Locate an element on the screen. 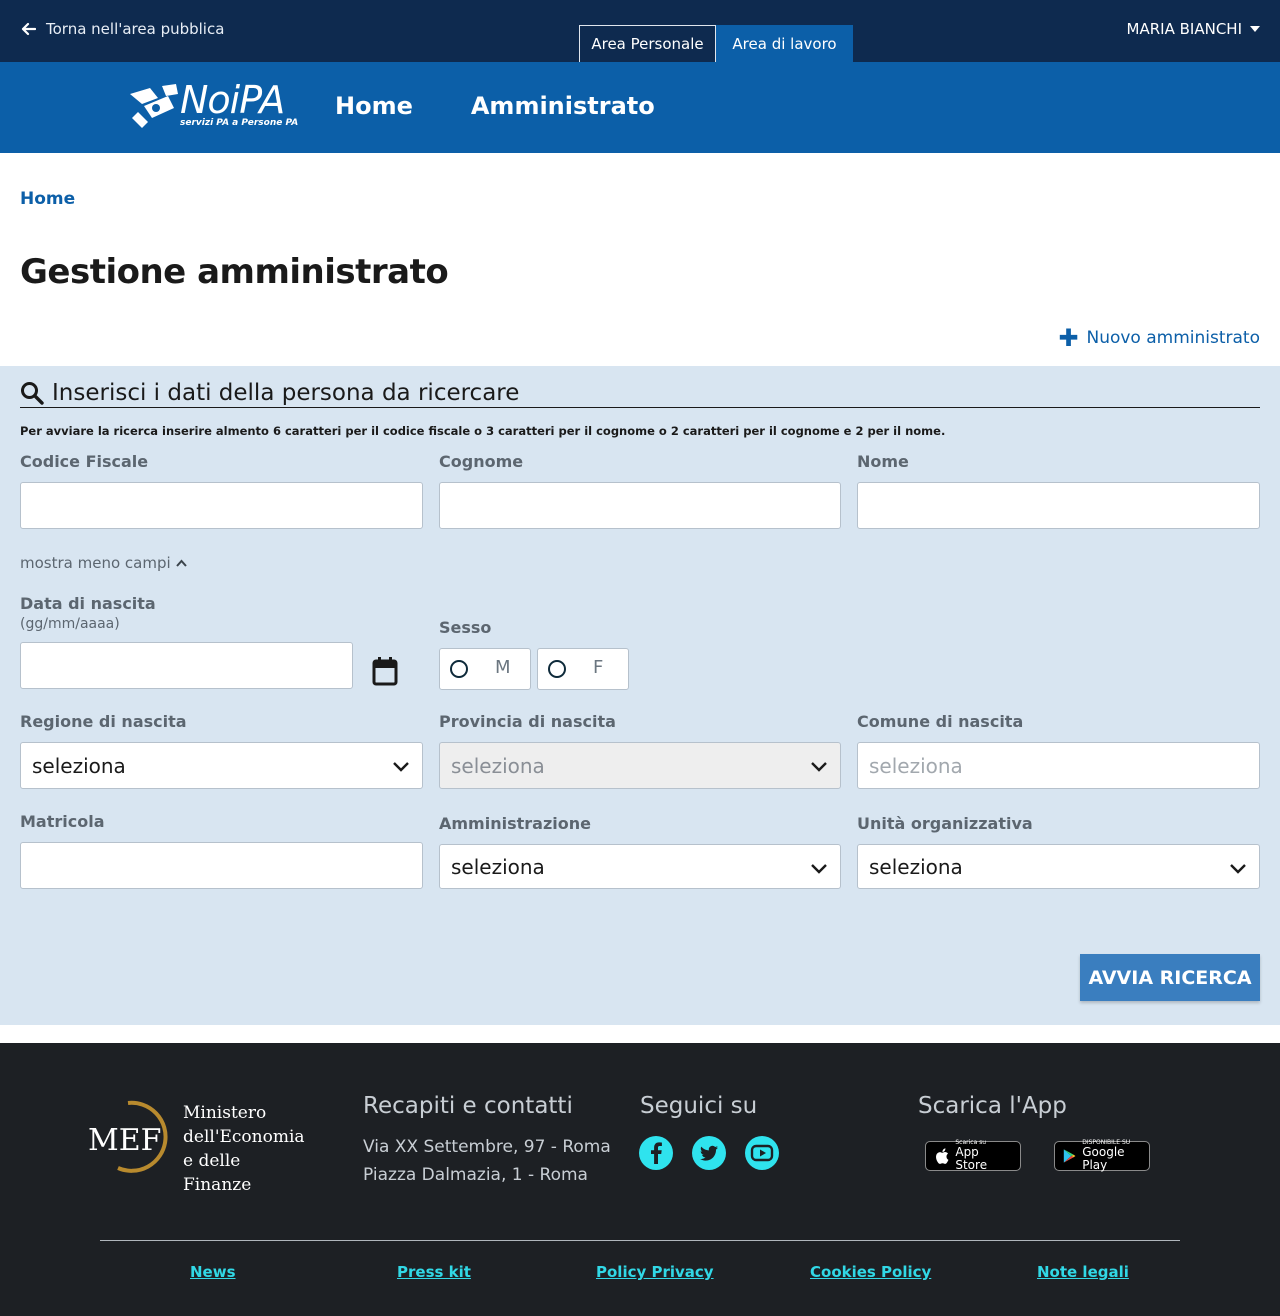  app-store-badge: Scarica su App Store is located at coordinates (973, 1156).